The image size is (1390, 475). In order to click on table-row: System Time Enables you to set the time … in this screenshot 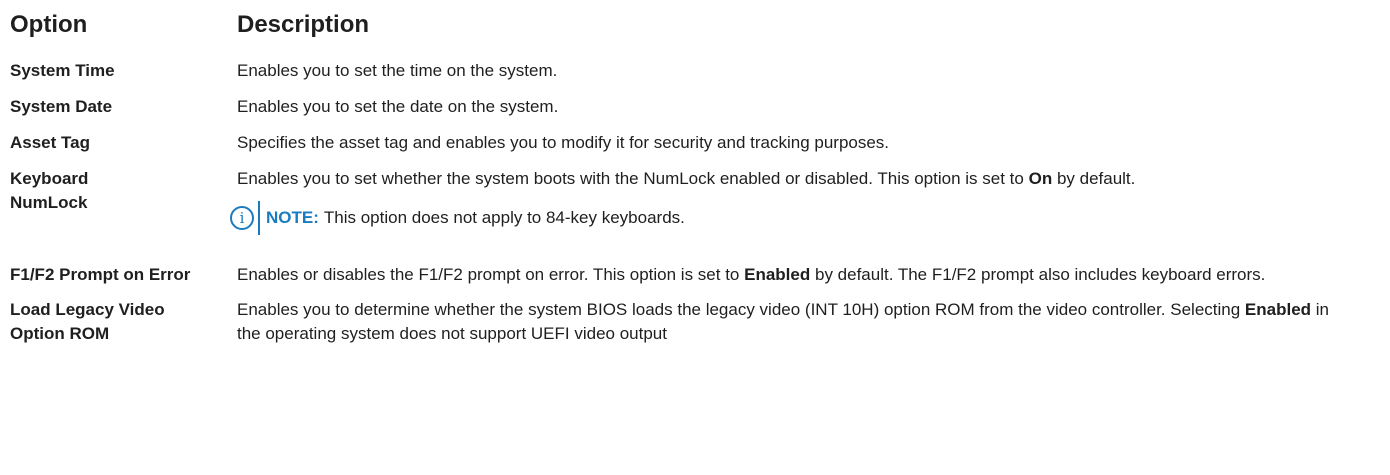, I will do `click(697, 71)`.